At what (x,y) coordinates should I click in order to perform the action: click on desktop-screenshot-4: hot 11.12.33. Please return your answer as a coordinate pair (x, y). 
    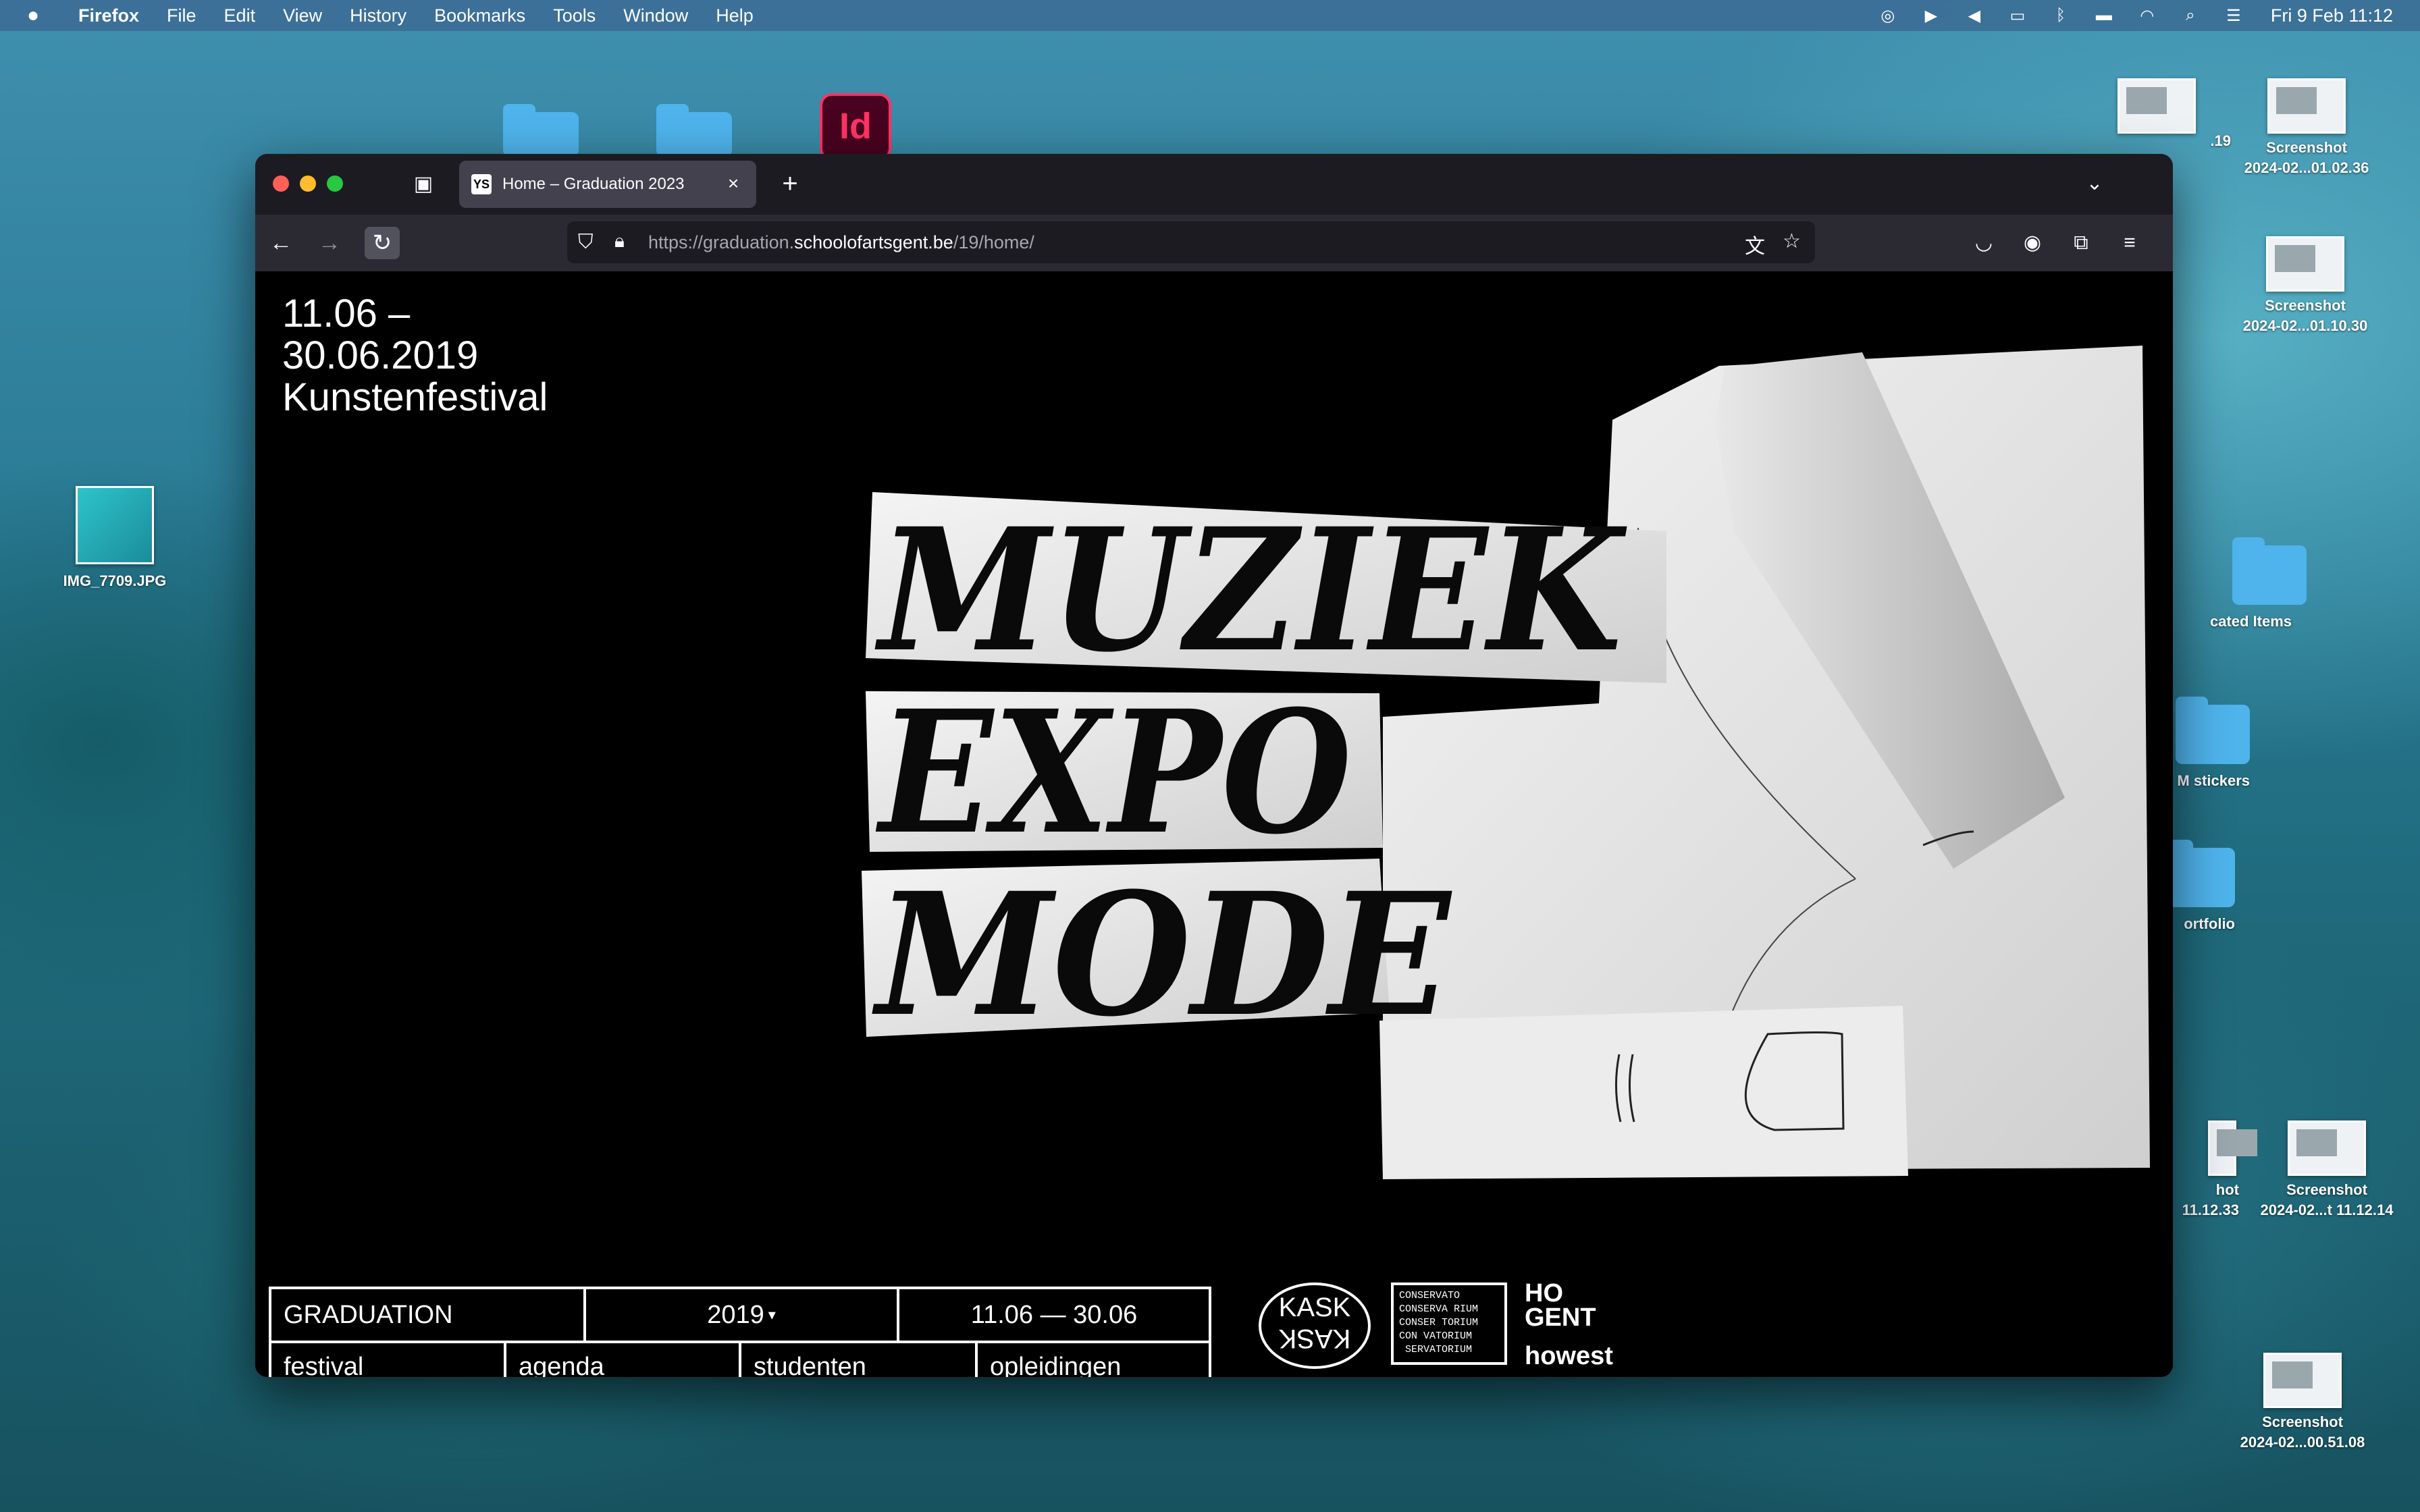
    Looking at the image, I should click on (2212, 1170).